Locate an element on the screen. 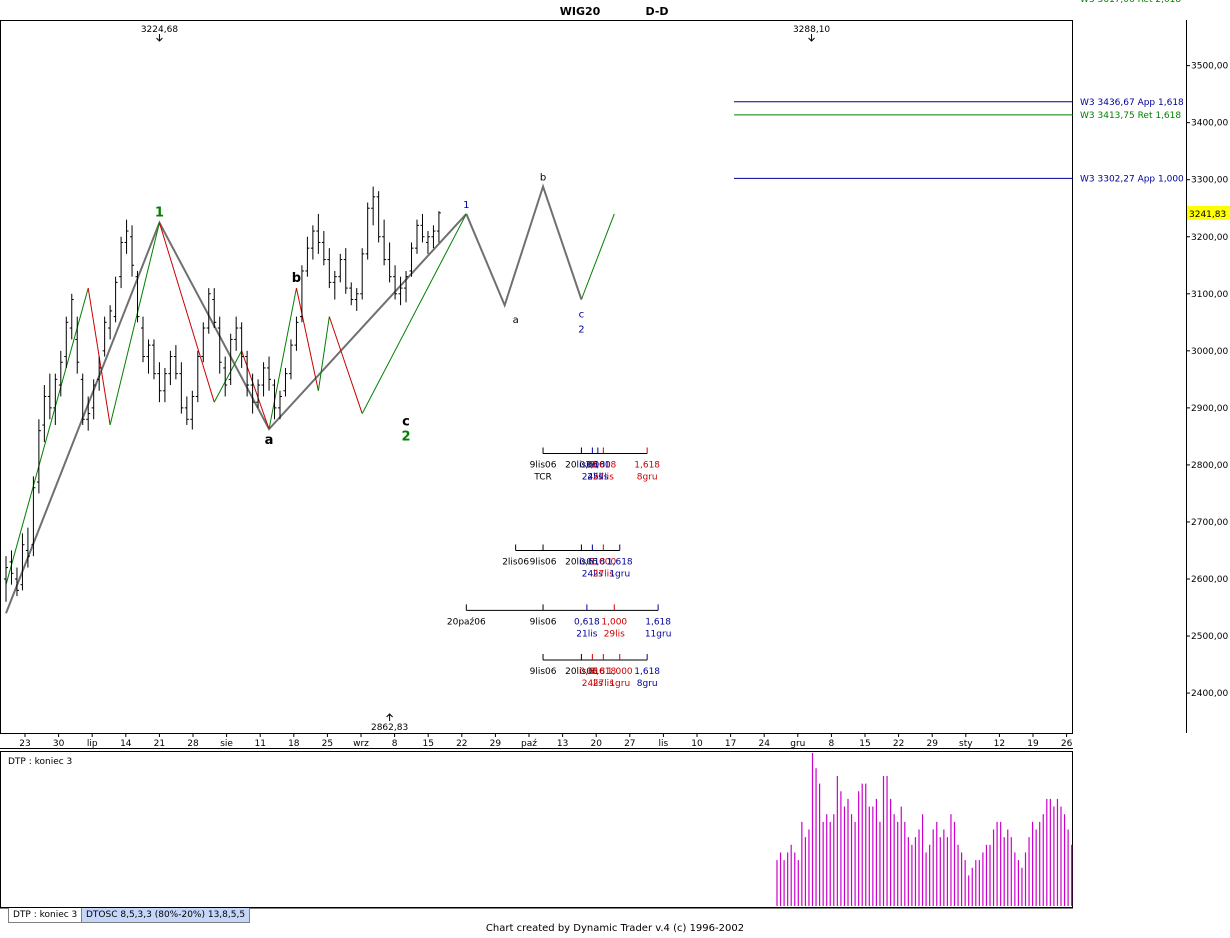 The image size is (1230, 938). date-axis-label: 23 is located at coordinates (24, 744).